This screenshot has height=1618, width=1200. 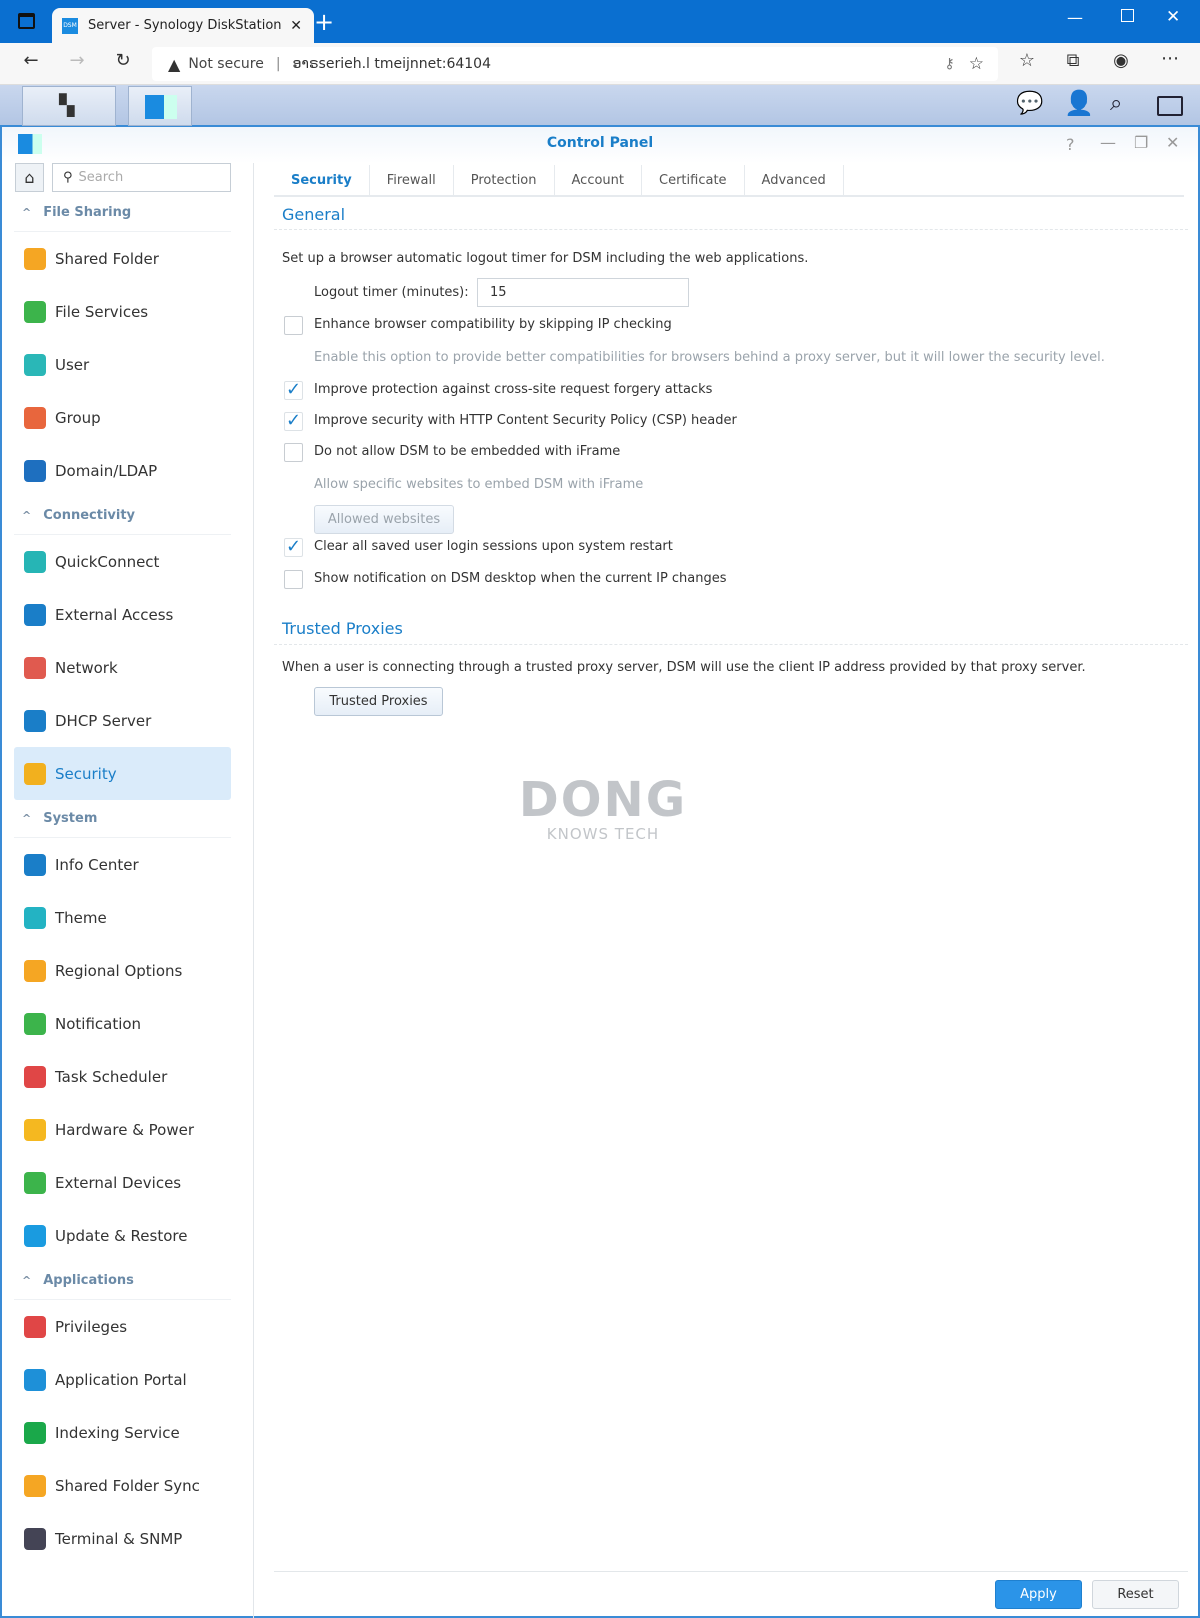 I want to click on application-portal-icon, so click(x=35, y=1379).